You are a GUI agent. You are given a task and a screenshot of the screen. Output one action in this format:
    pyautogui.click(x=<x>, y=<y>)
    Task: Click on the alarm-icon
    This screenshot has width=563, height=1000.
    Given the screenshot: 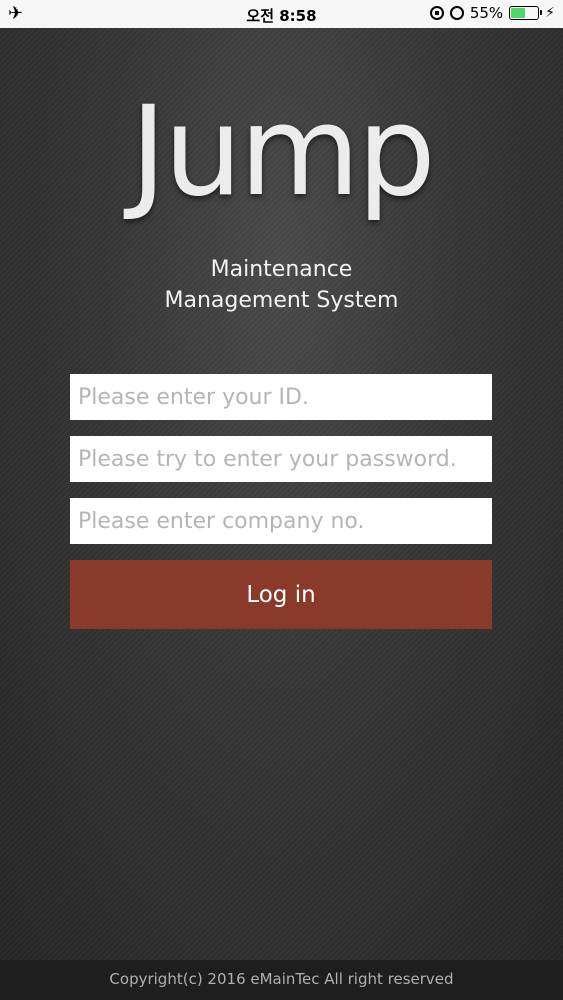 What is the action you would take?
    pyautogui.click(x=456, y=13)
    